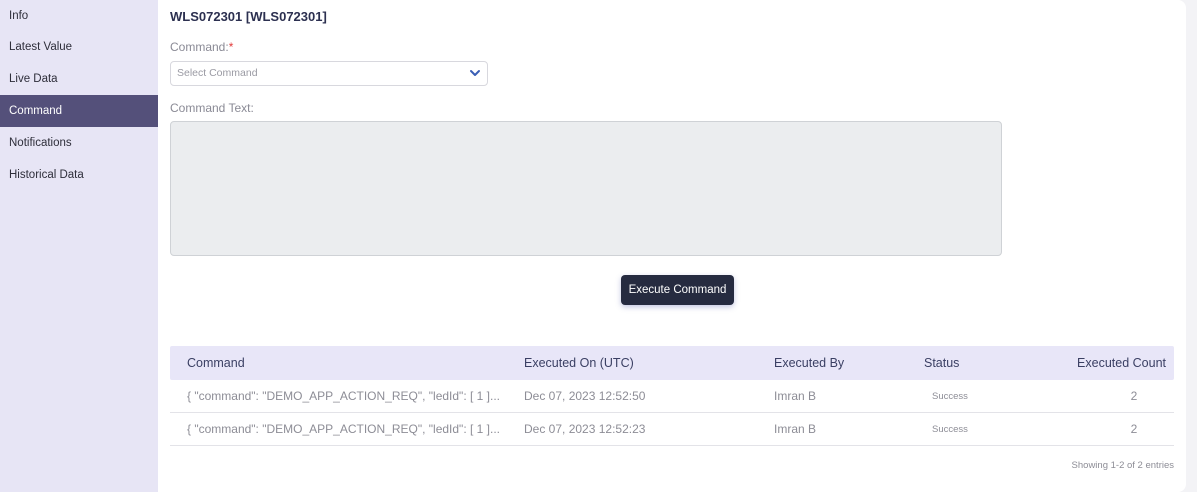 This screenshot has height=492, width=1197. I want to click on cell-executed-on: Dec 07, 2023 12:52:50, so click(585, 396).